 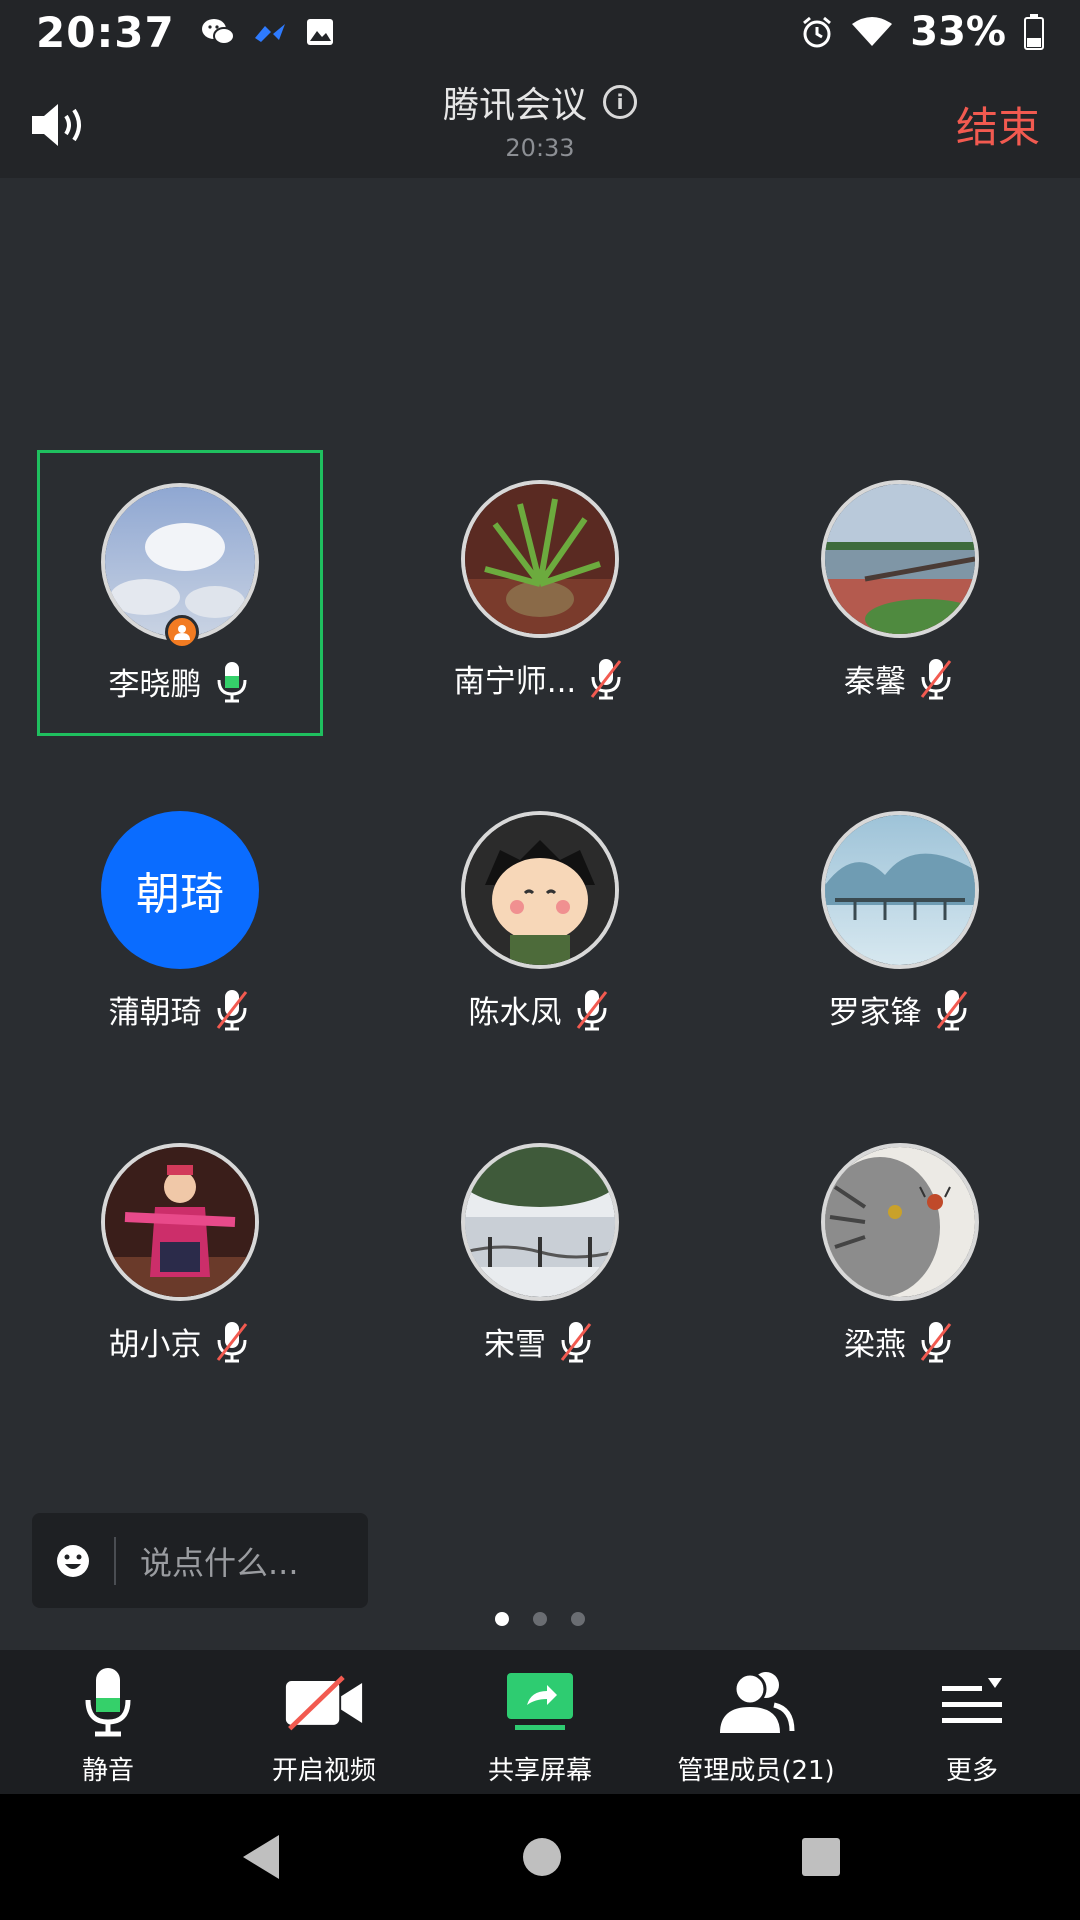 I want to click on participant-tile: 宋雪, so click(x=540, y=1256).